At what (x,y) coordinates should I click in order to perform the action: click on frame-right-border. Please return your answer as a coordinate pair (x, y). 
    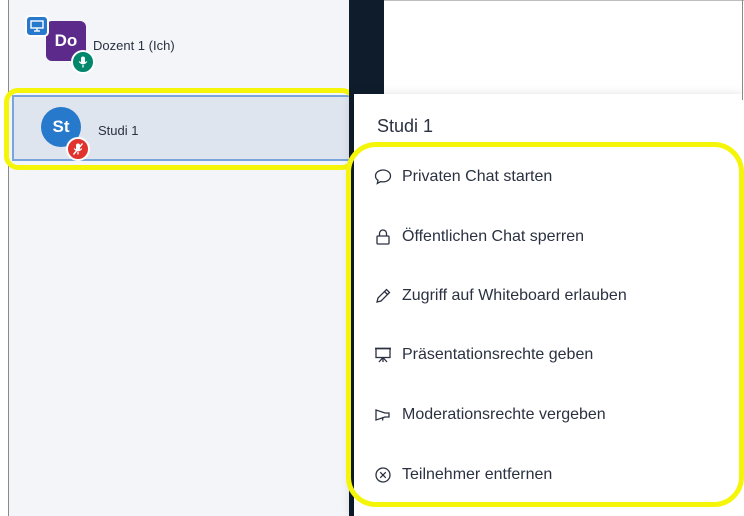
    Looking at the image, I should click on (742, 50).